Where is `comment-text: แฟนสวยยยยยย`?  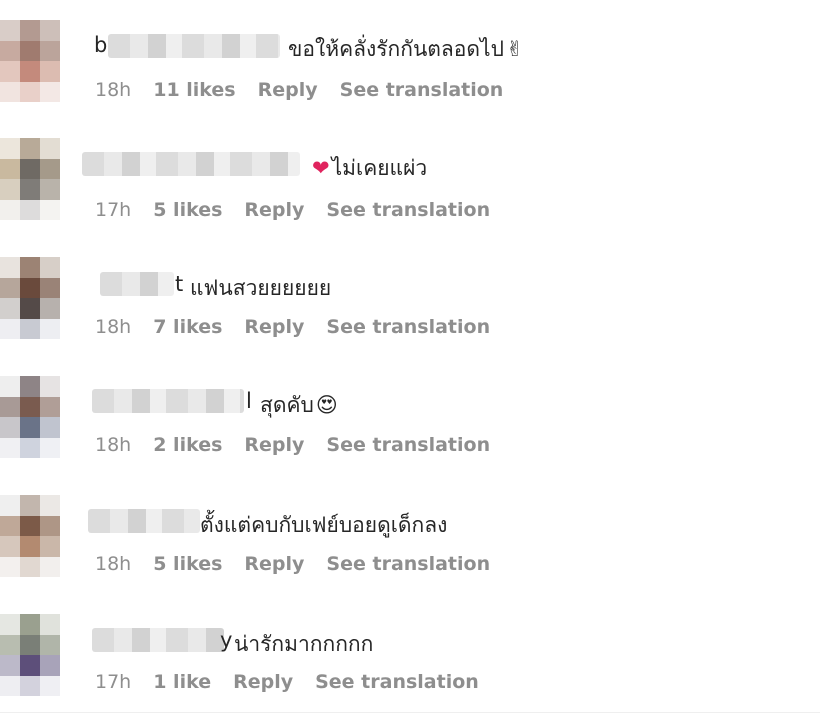 comment-text: แฟนสวยยยยยย is located at coordinates (260, 288).